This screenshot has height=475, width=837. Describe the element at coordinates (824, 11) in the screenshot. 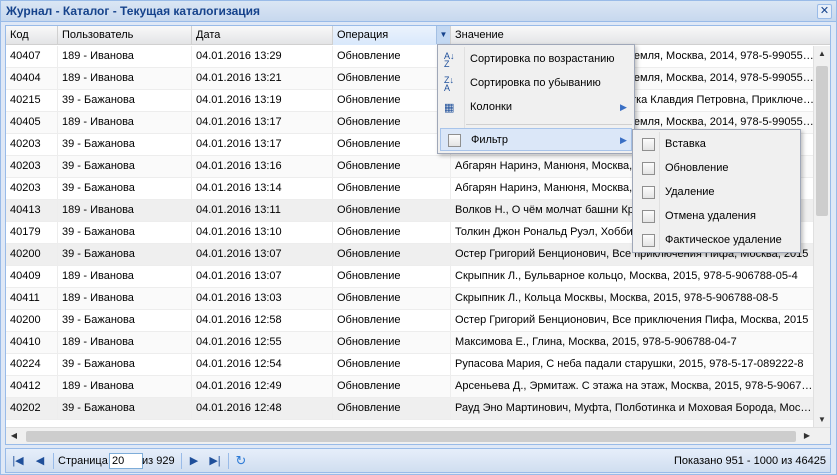

I see `close-icon: ✕` at that location.